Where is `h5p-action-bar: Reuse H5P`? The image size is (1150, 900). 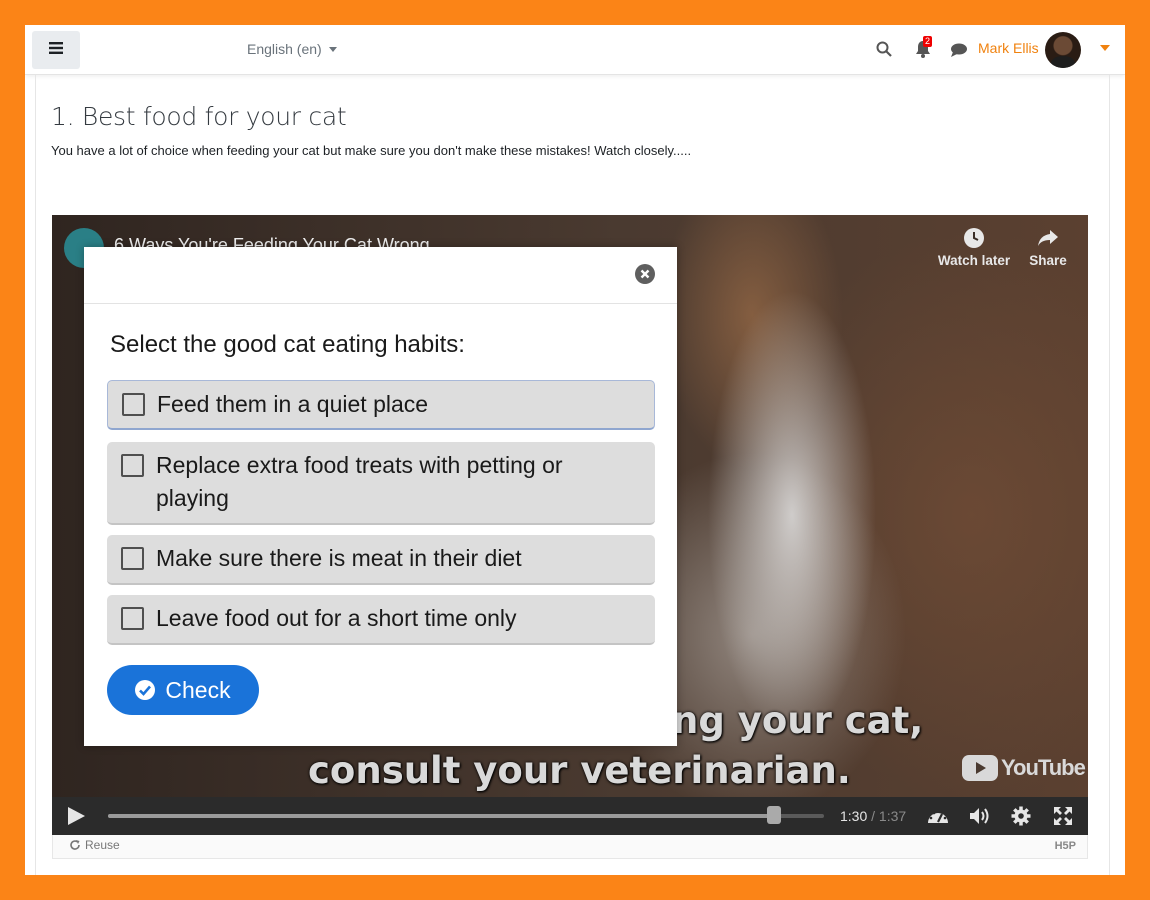 h5p-action-bar: Reuse H5P is located at coordinates (570, 847).